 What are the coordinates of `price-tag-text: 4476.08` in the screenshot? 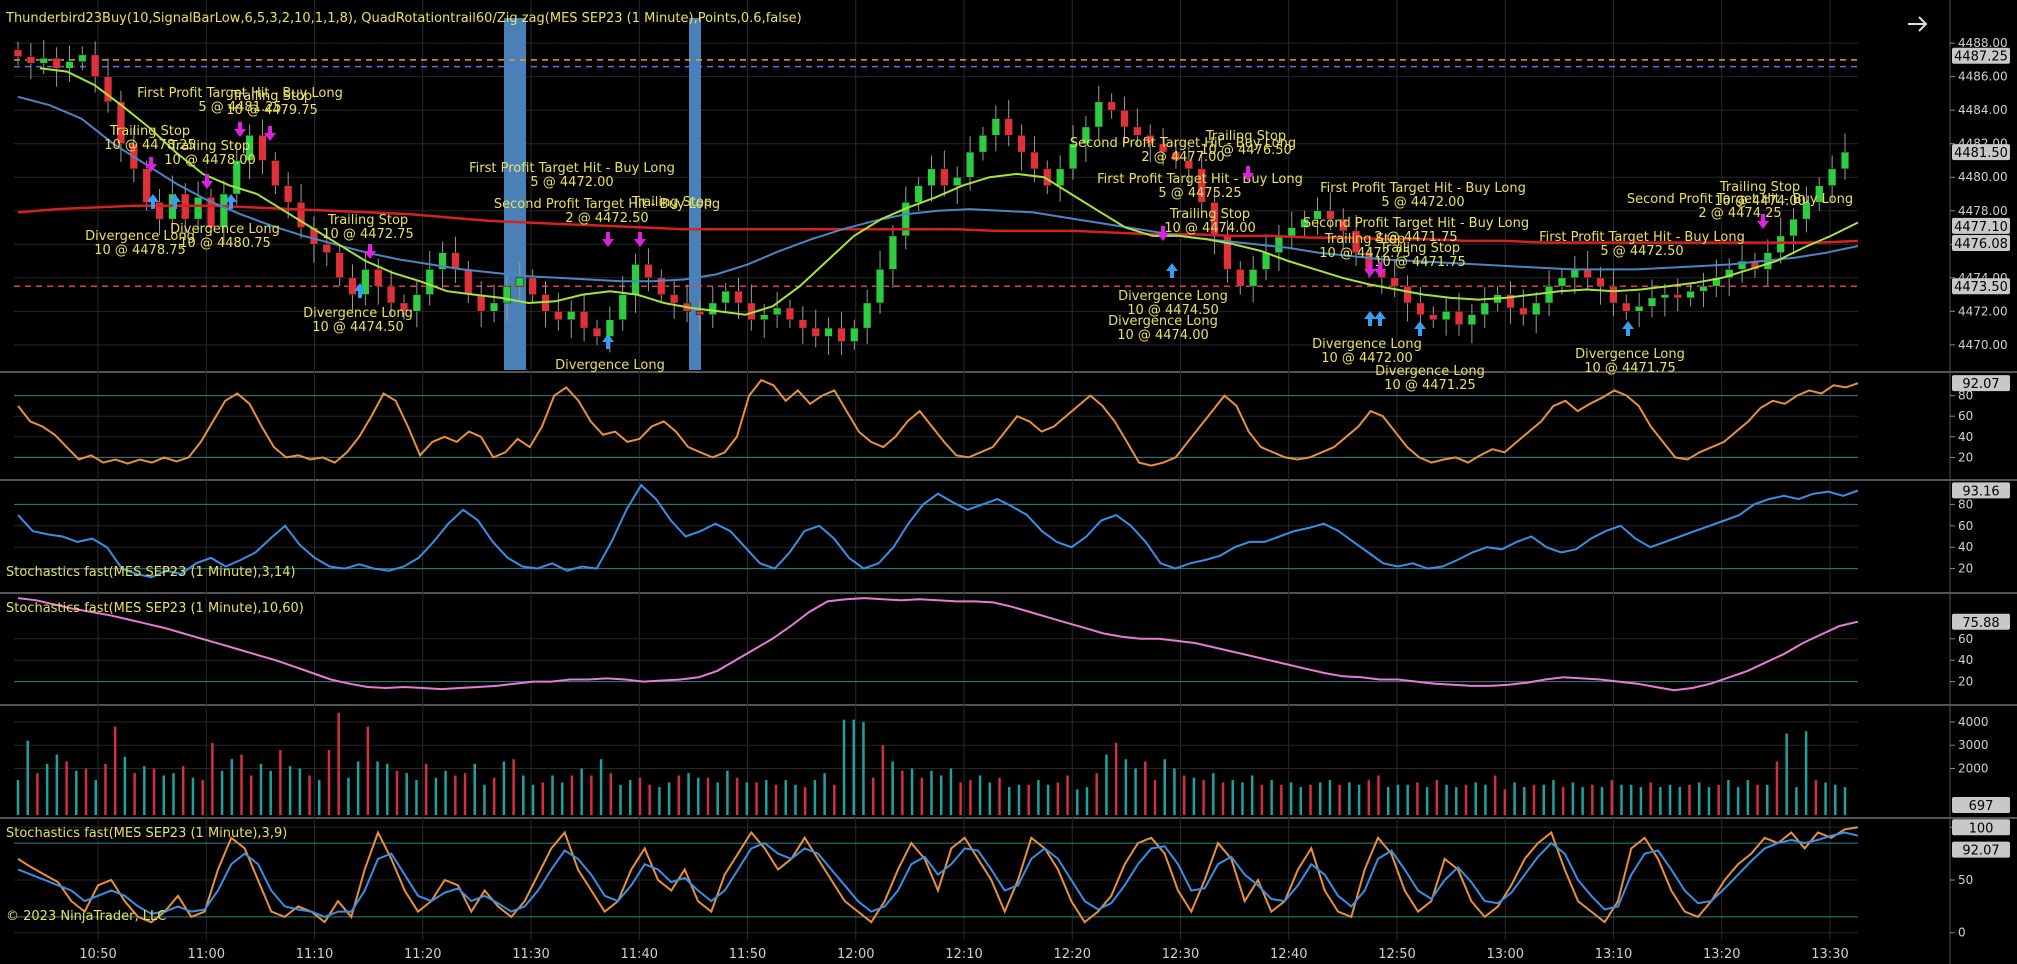 It's located at (1981, 244).